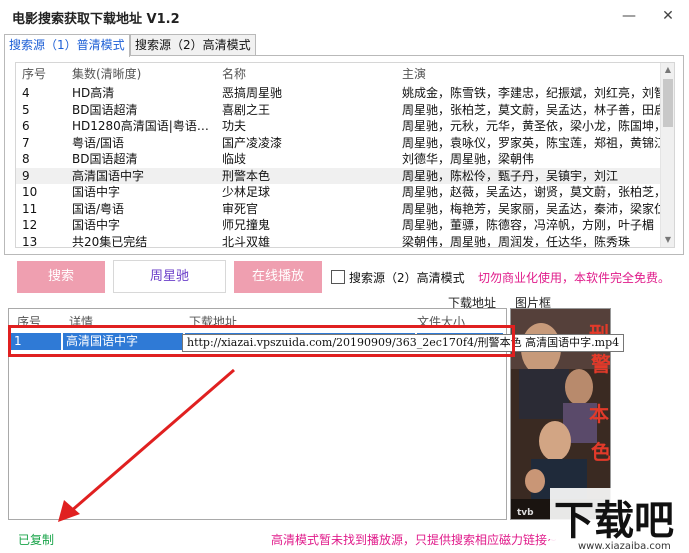 Image resolution: width=689 pixels, height=553 pixels. What do you see at coordinates (614, 521) in the screenshot?
I see `watermark-text: 下载吧` at bounding box center [614, 521].